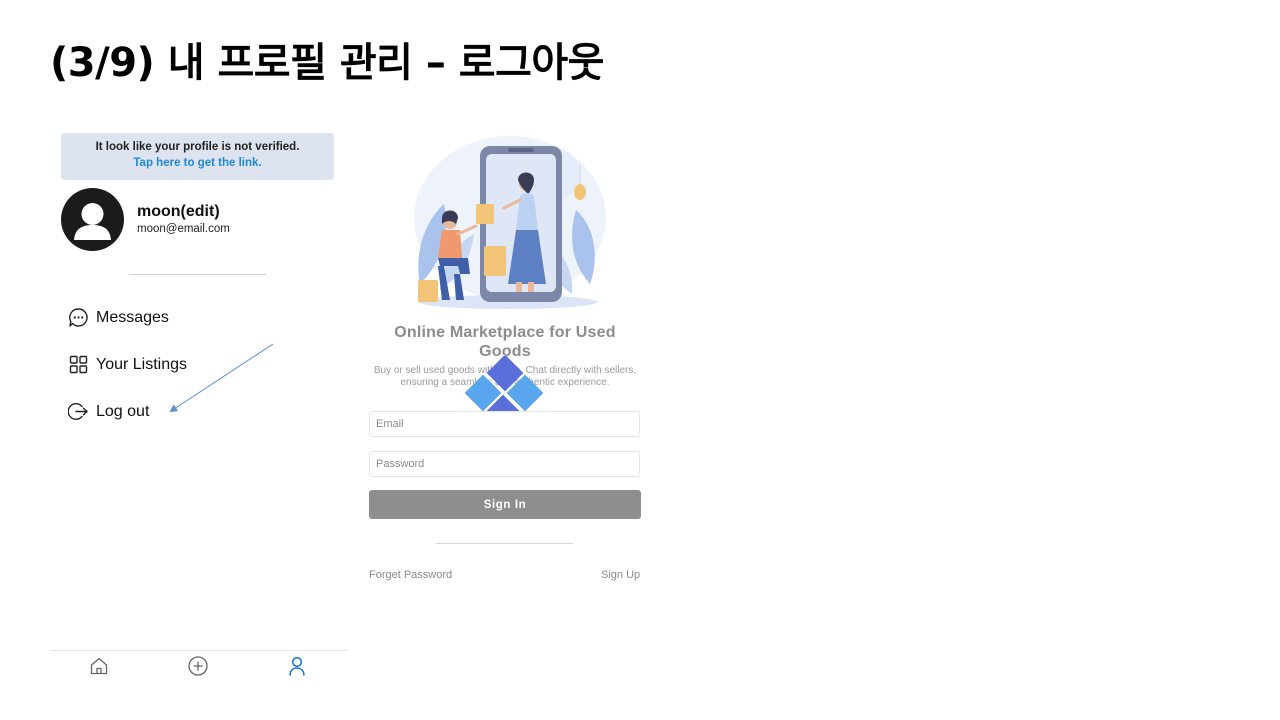  I want to click on divider, so click(504, 543).